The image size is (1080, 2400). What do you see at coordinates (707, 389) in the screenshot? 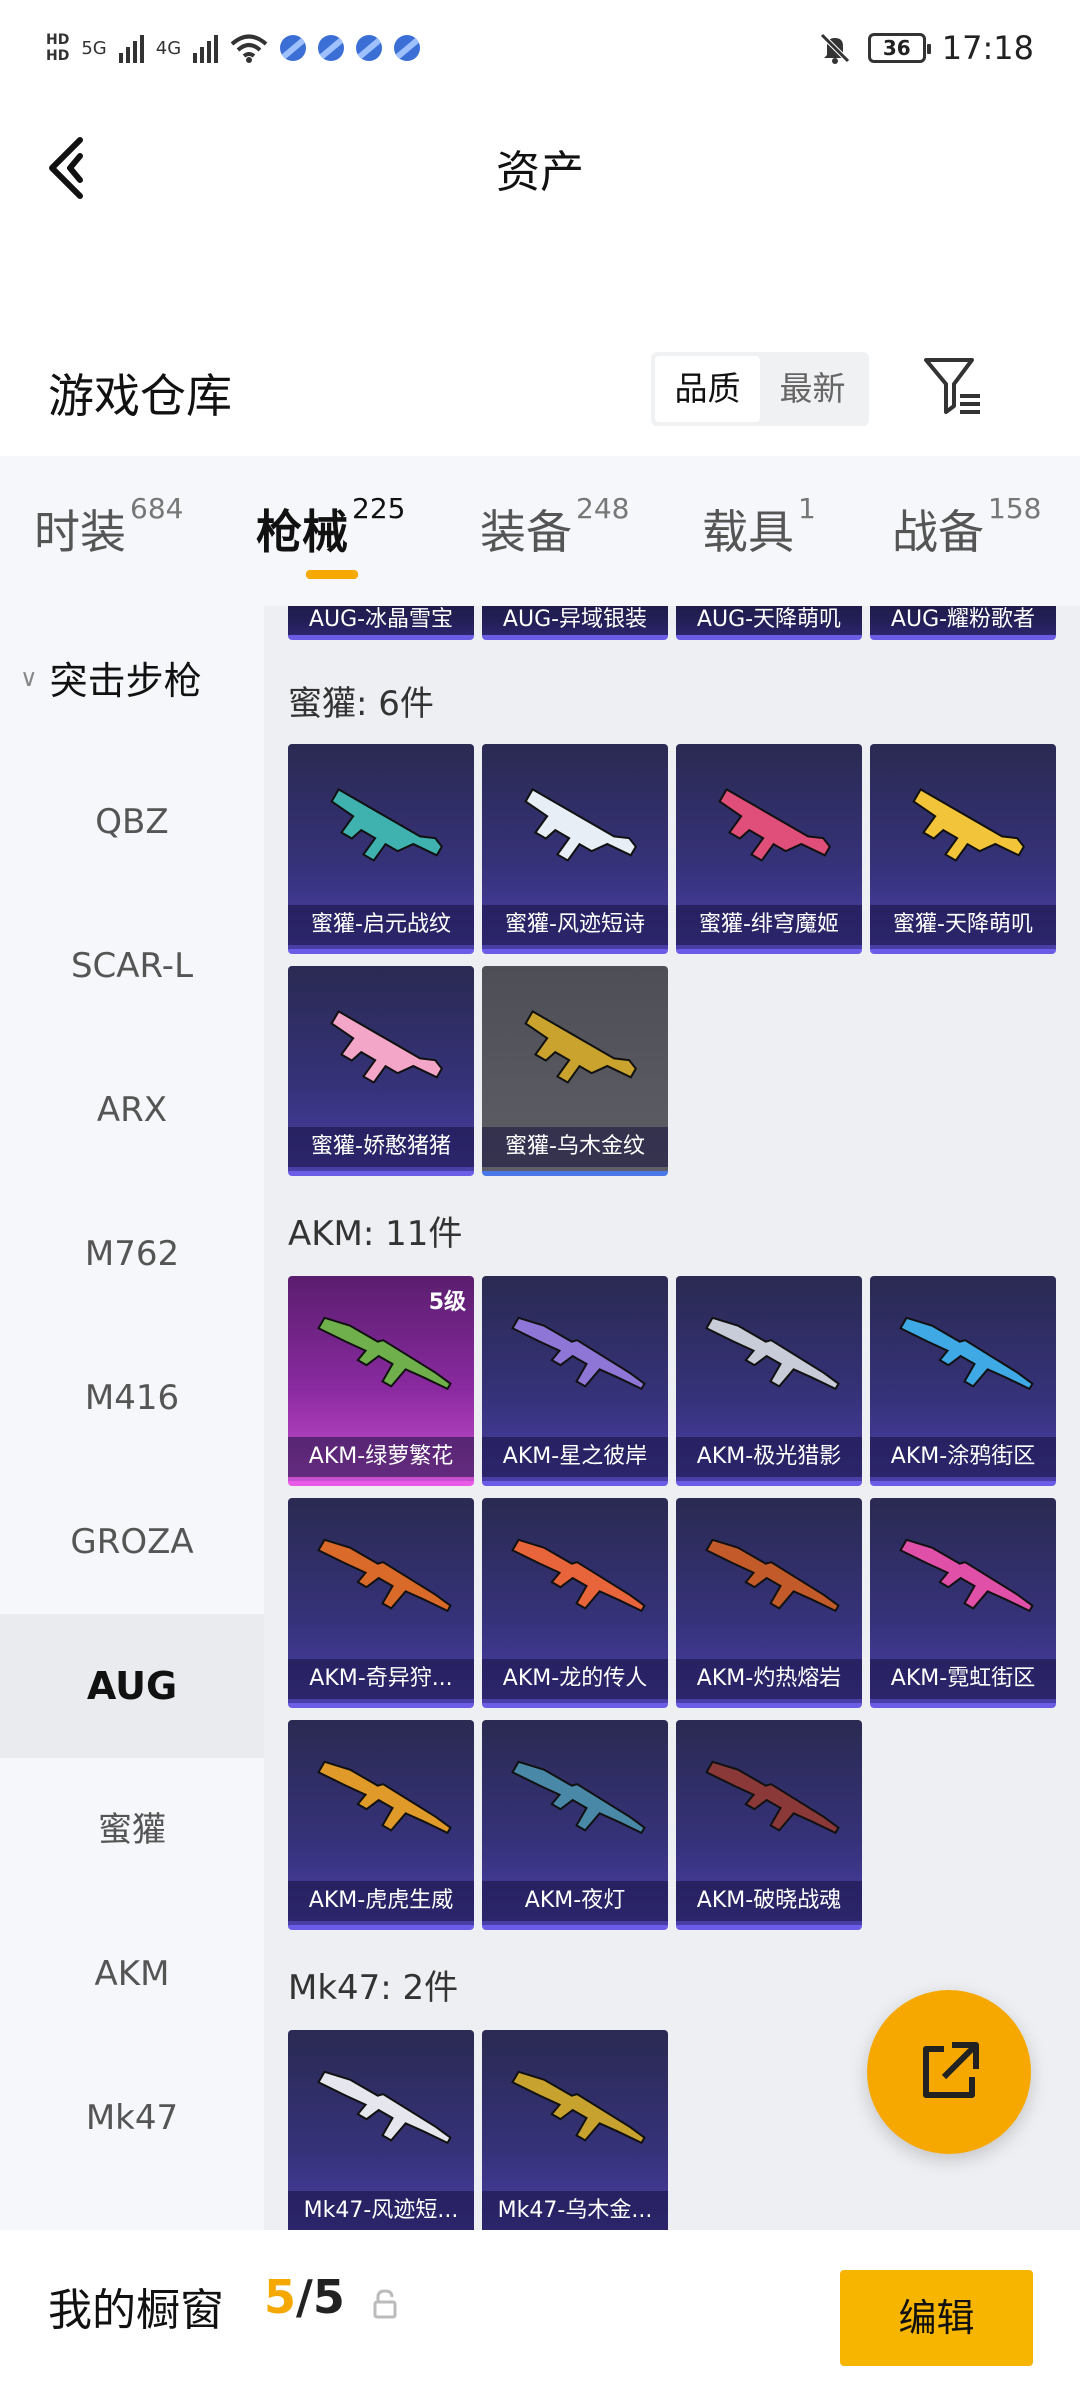
I see `sort-quality-option: 品质` at bounding box center [707, 389].